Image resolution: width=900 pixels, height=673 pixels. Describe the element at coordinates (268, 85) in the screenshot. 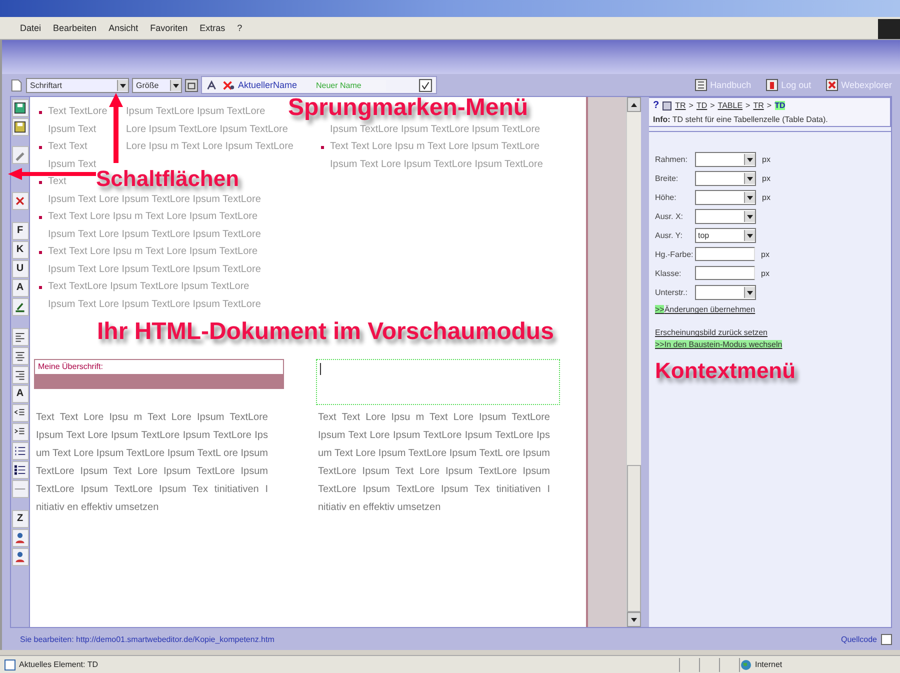

I see `current-name: AktuellerName` at that location.